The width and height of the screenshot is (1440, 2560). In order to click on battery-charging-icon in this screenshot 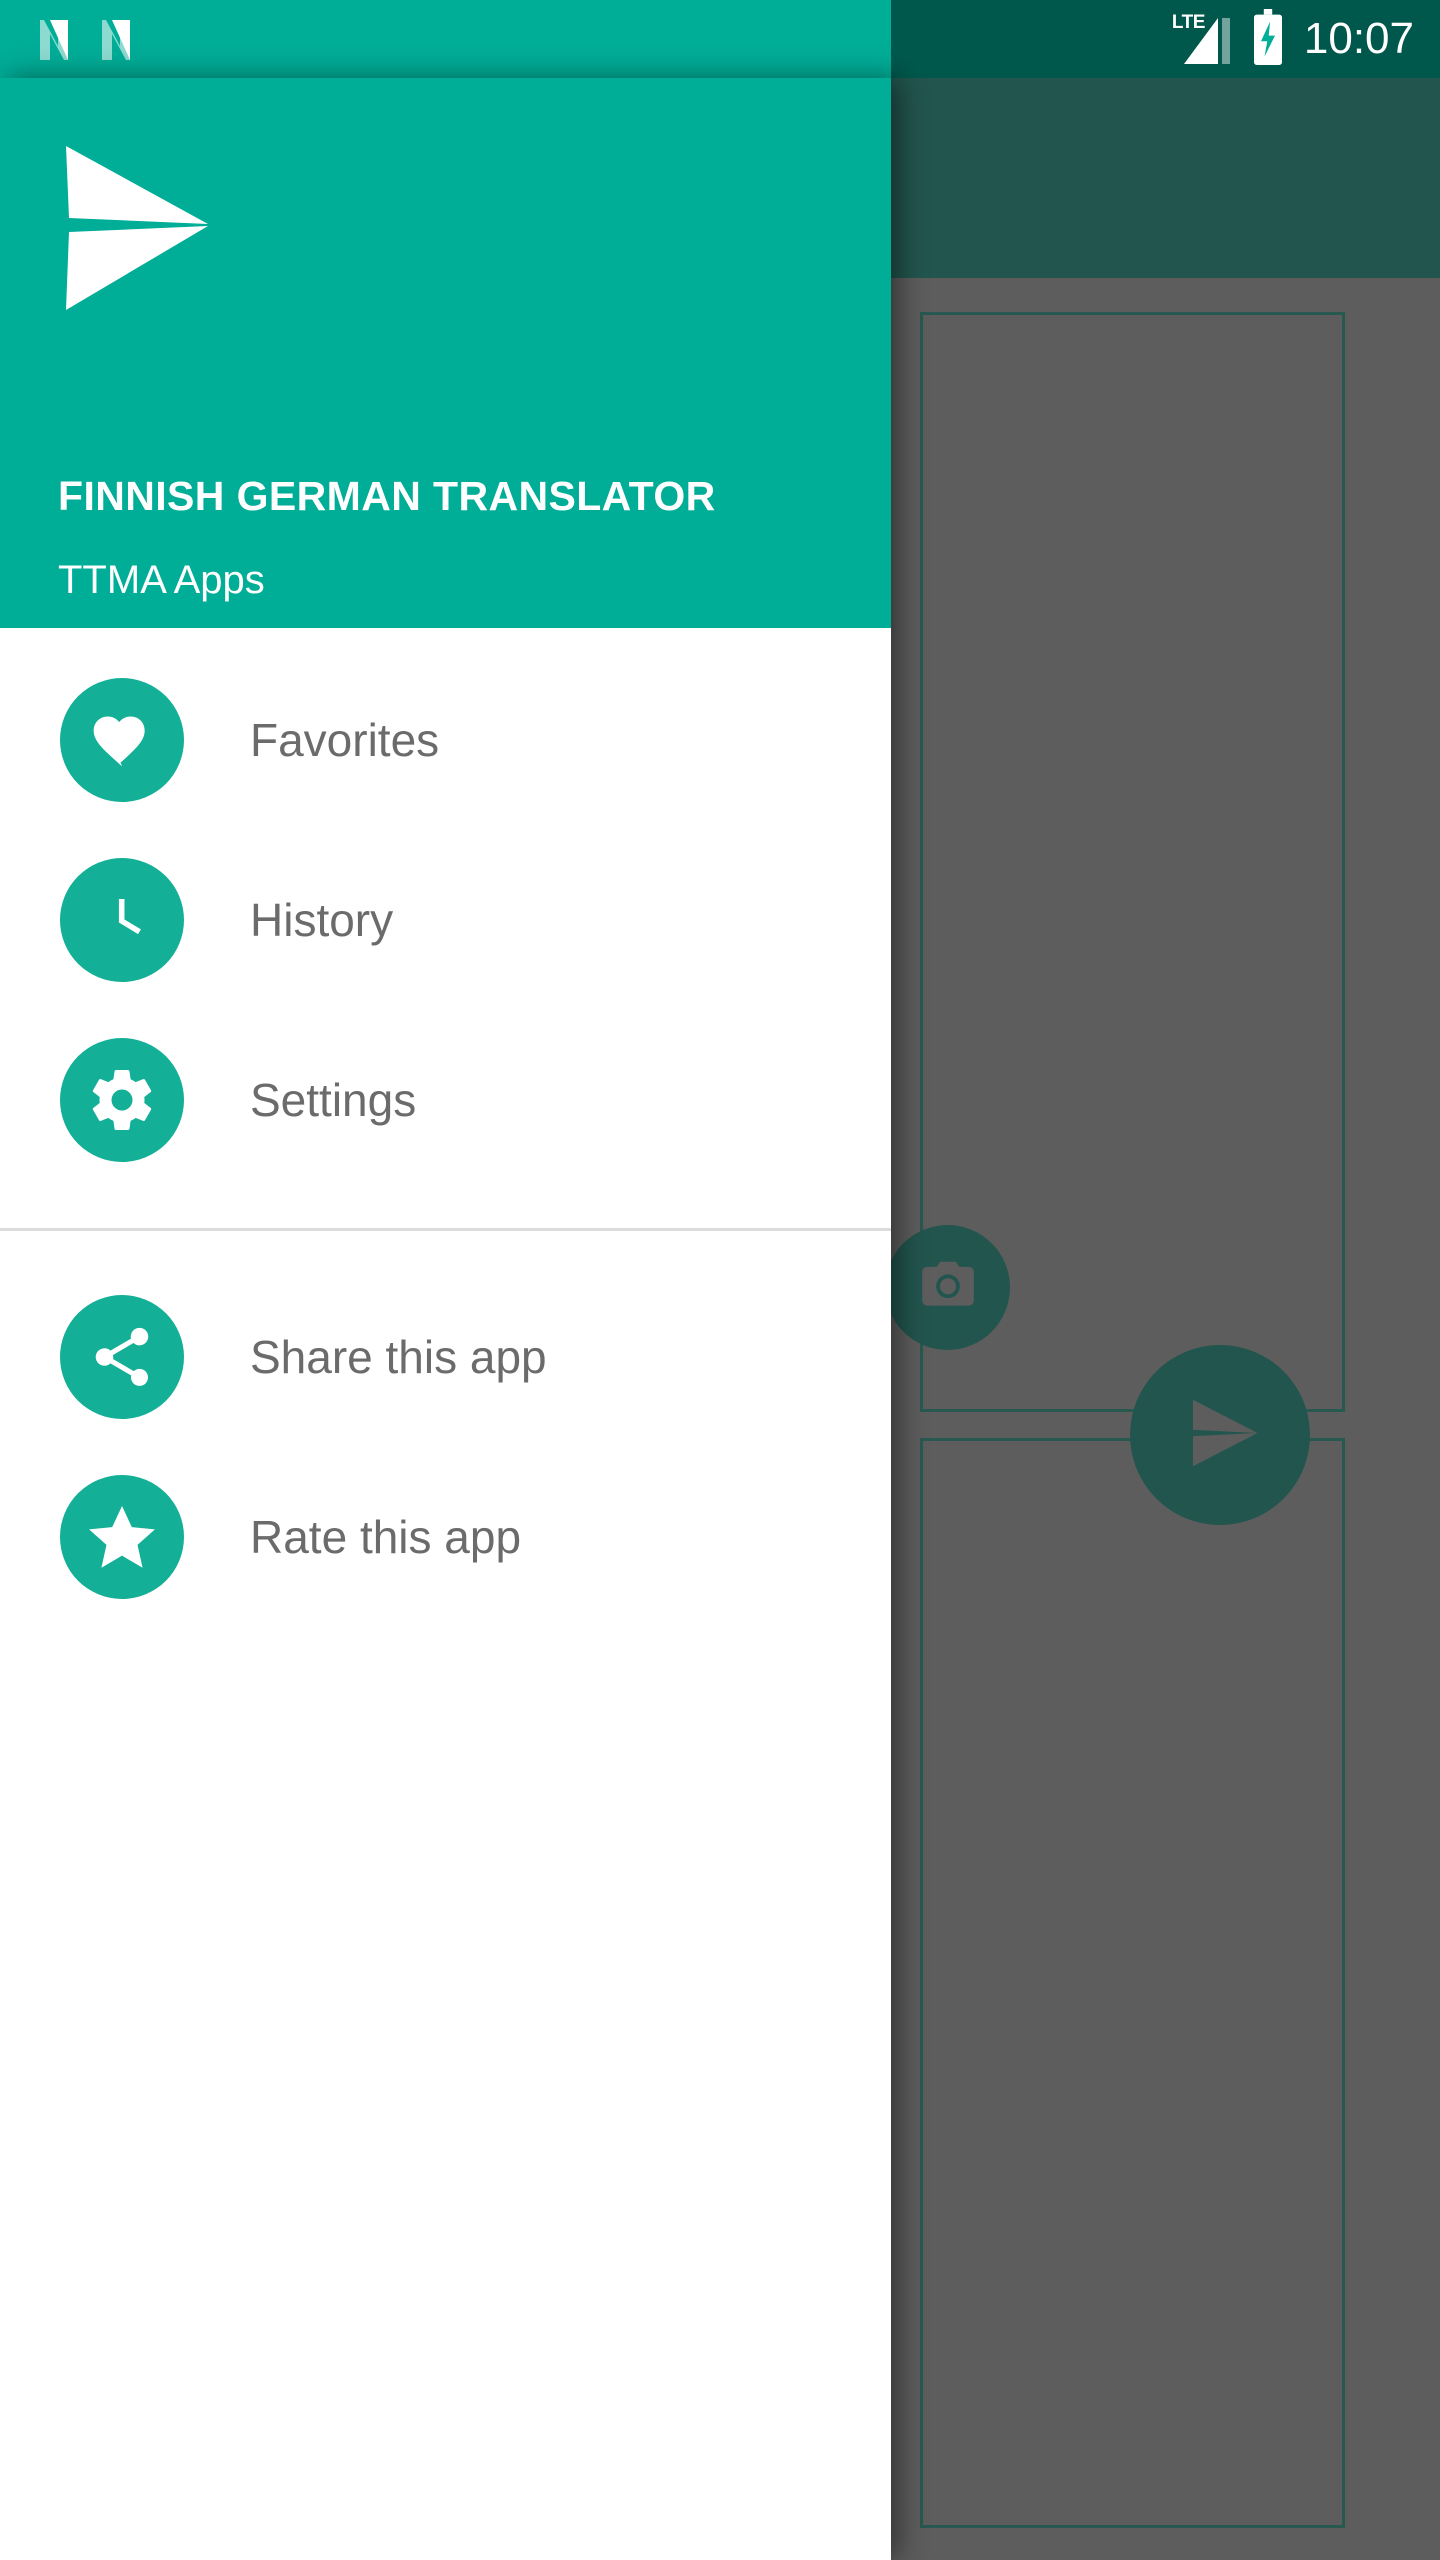, I will do `click(1268, 39)`.